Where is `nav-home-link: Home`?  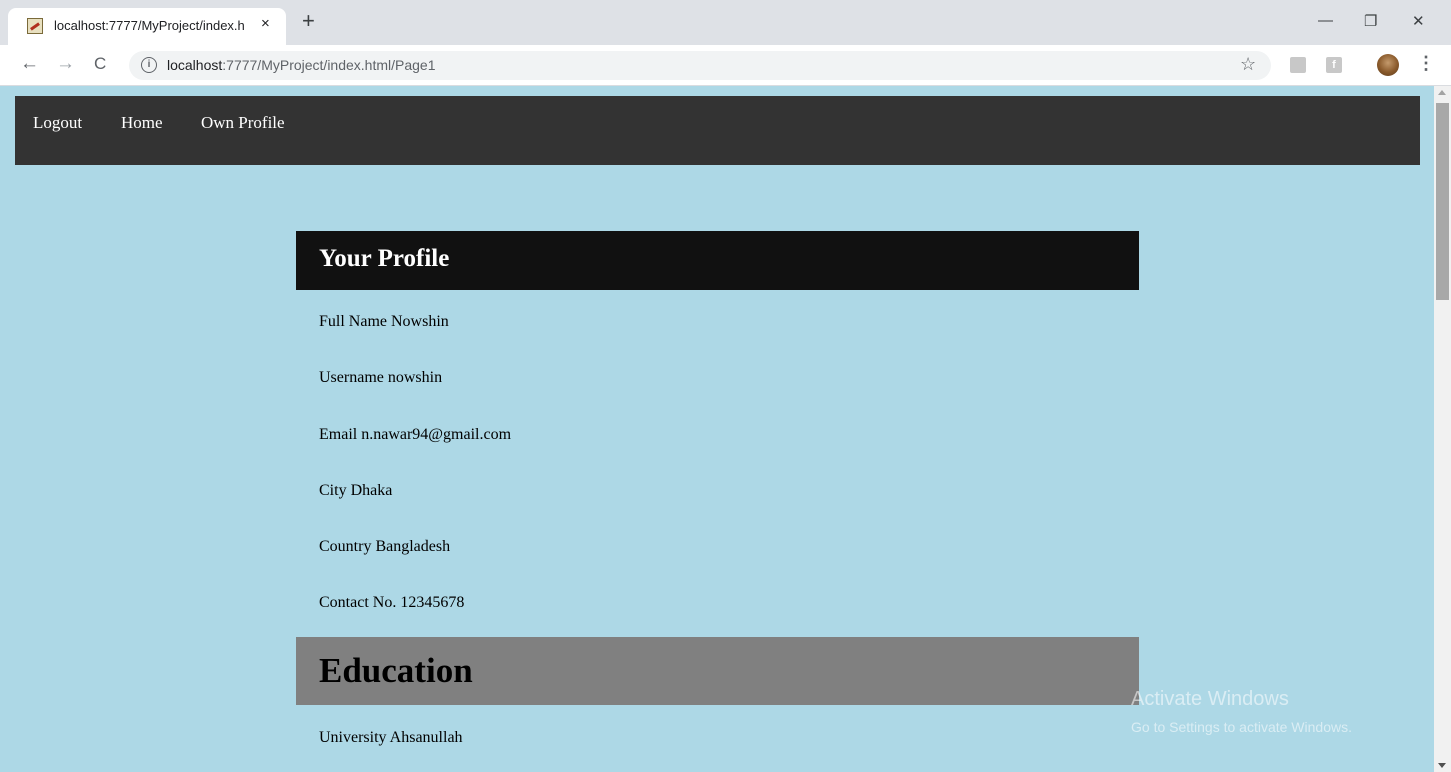 nav-home-link: Home is located at coordinates (142, 123).